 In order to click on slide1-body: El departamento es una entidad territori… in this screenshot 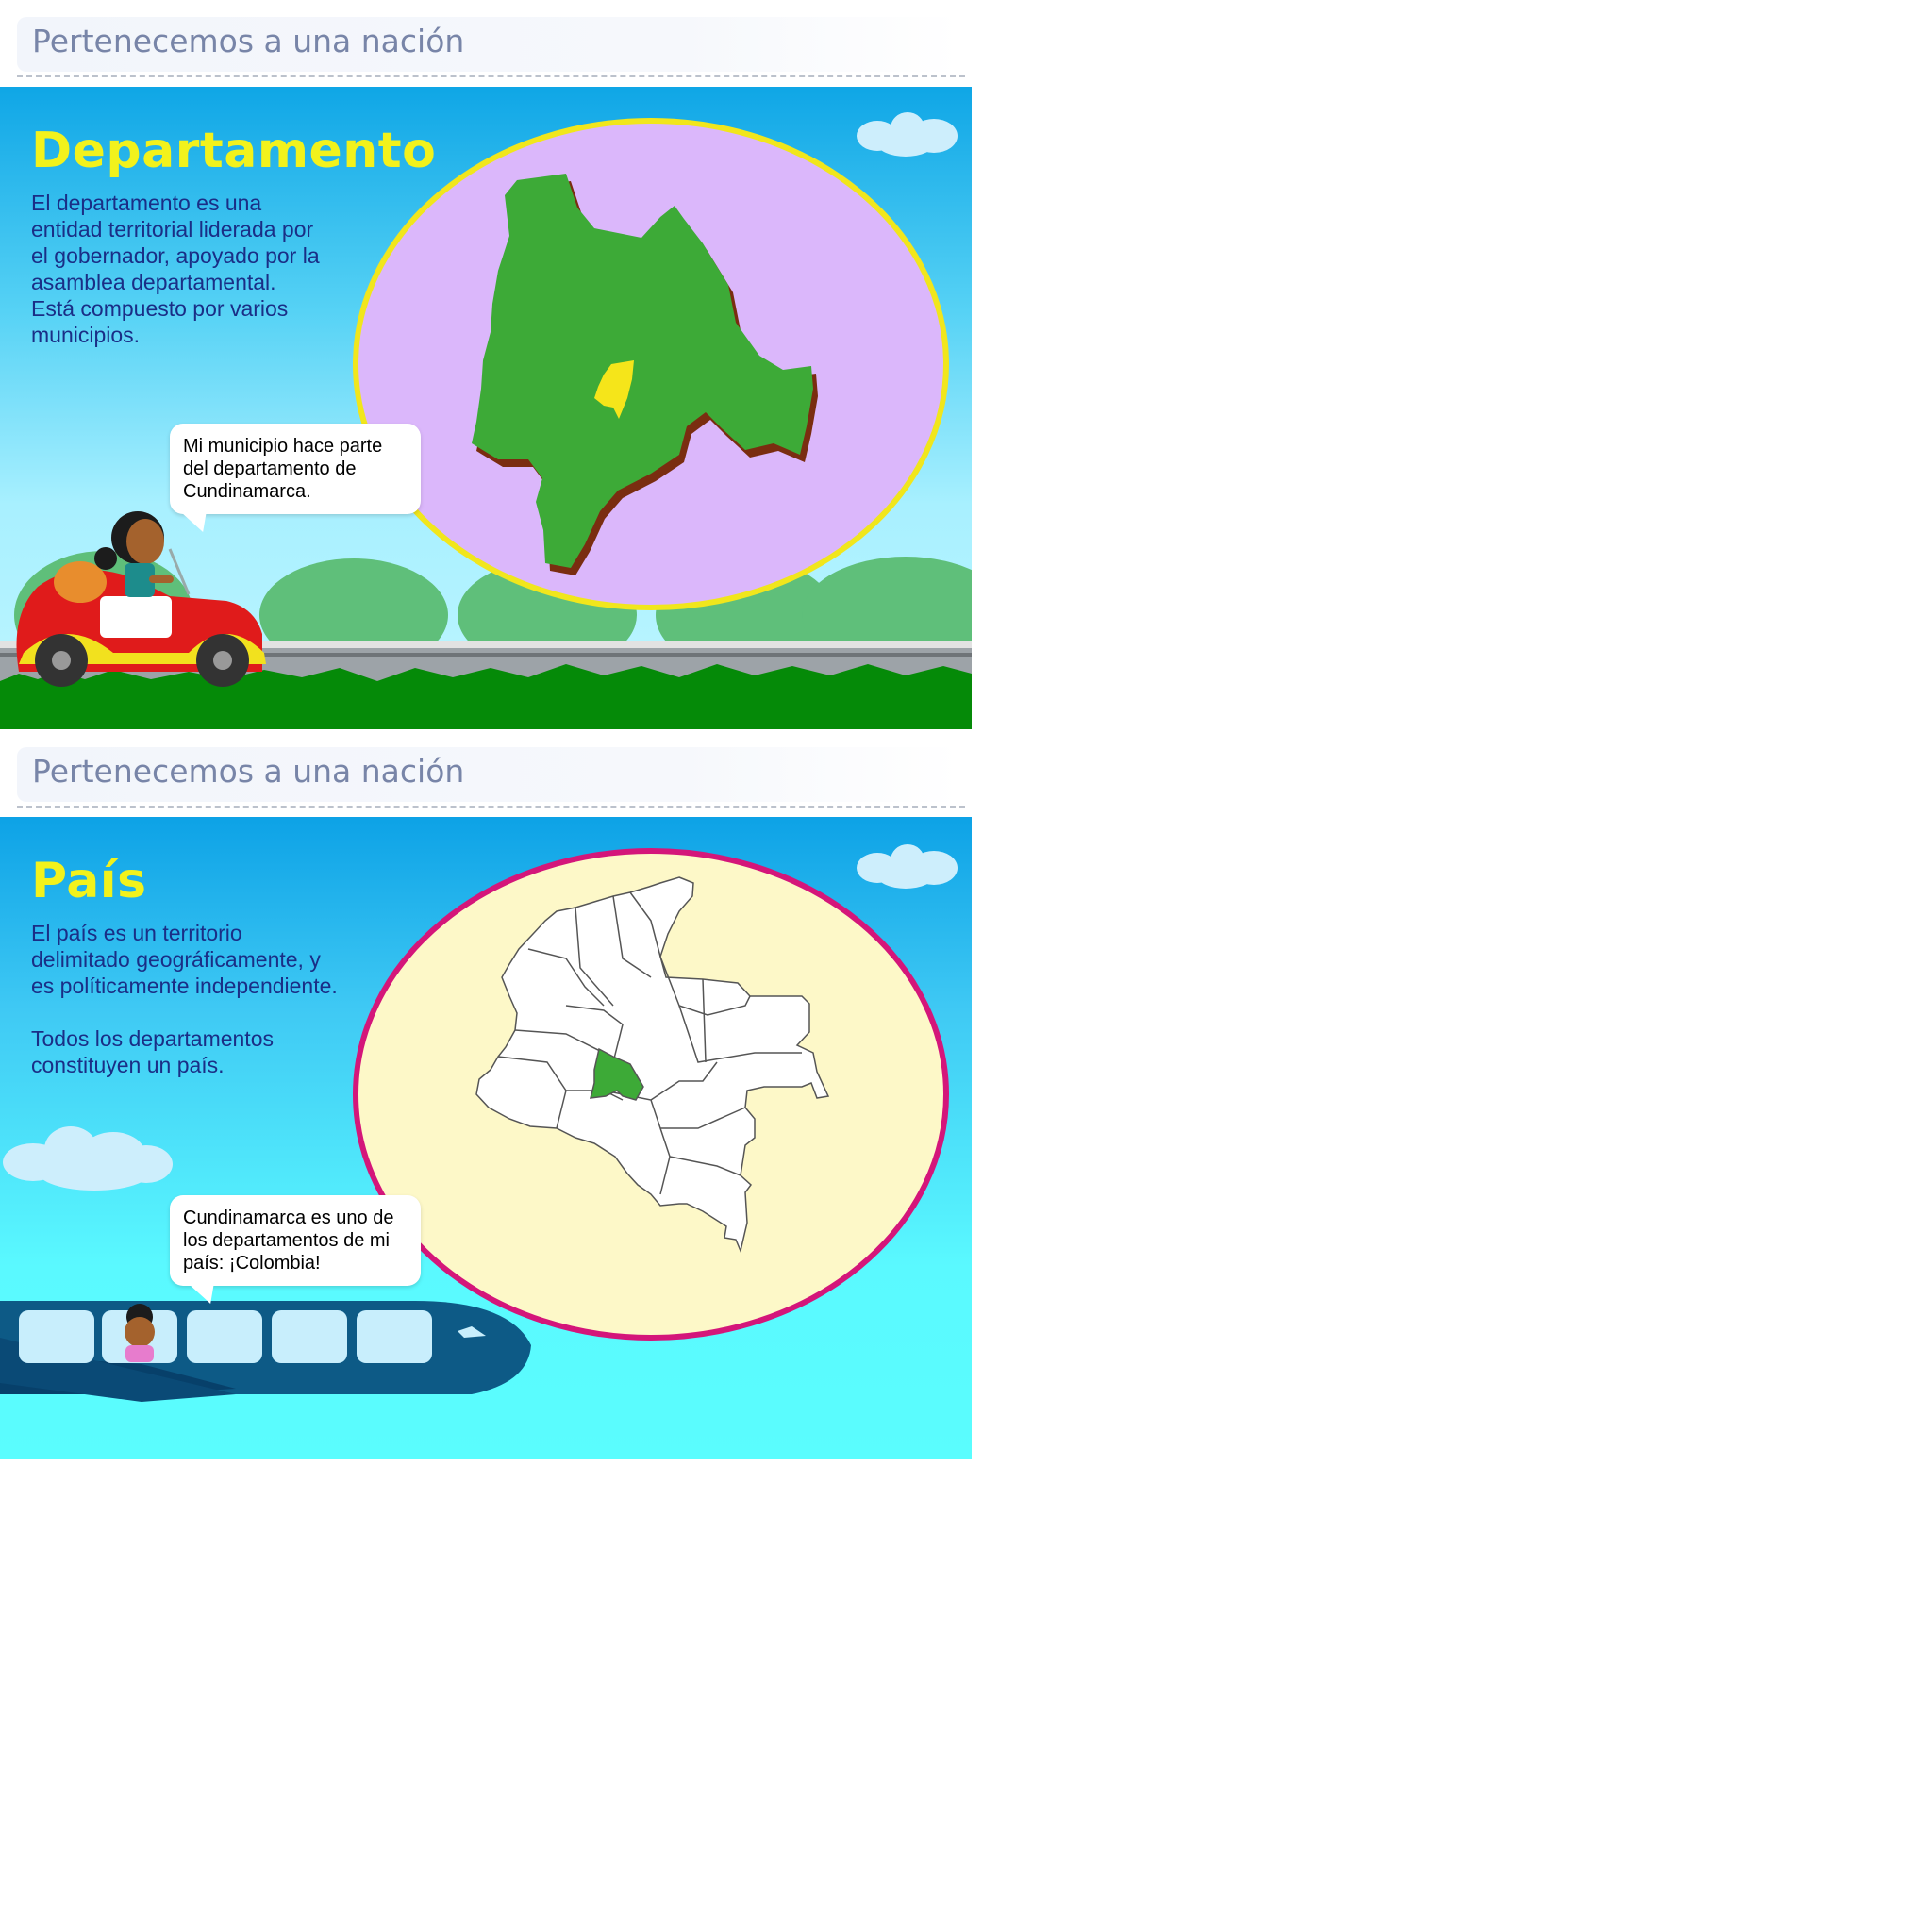, I will do `click(175, 269)`.